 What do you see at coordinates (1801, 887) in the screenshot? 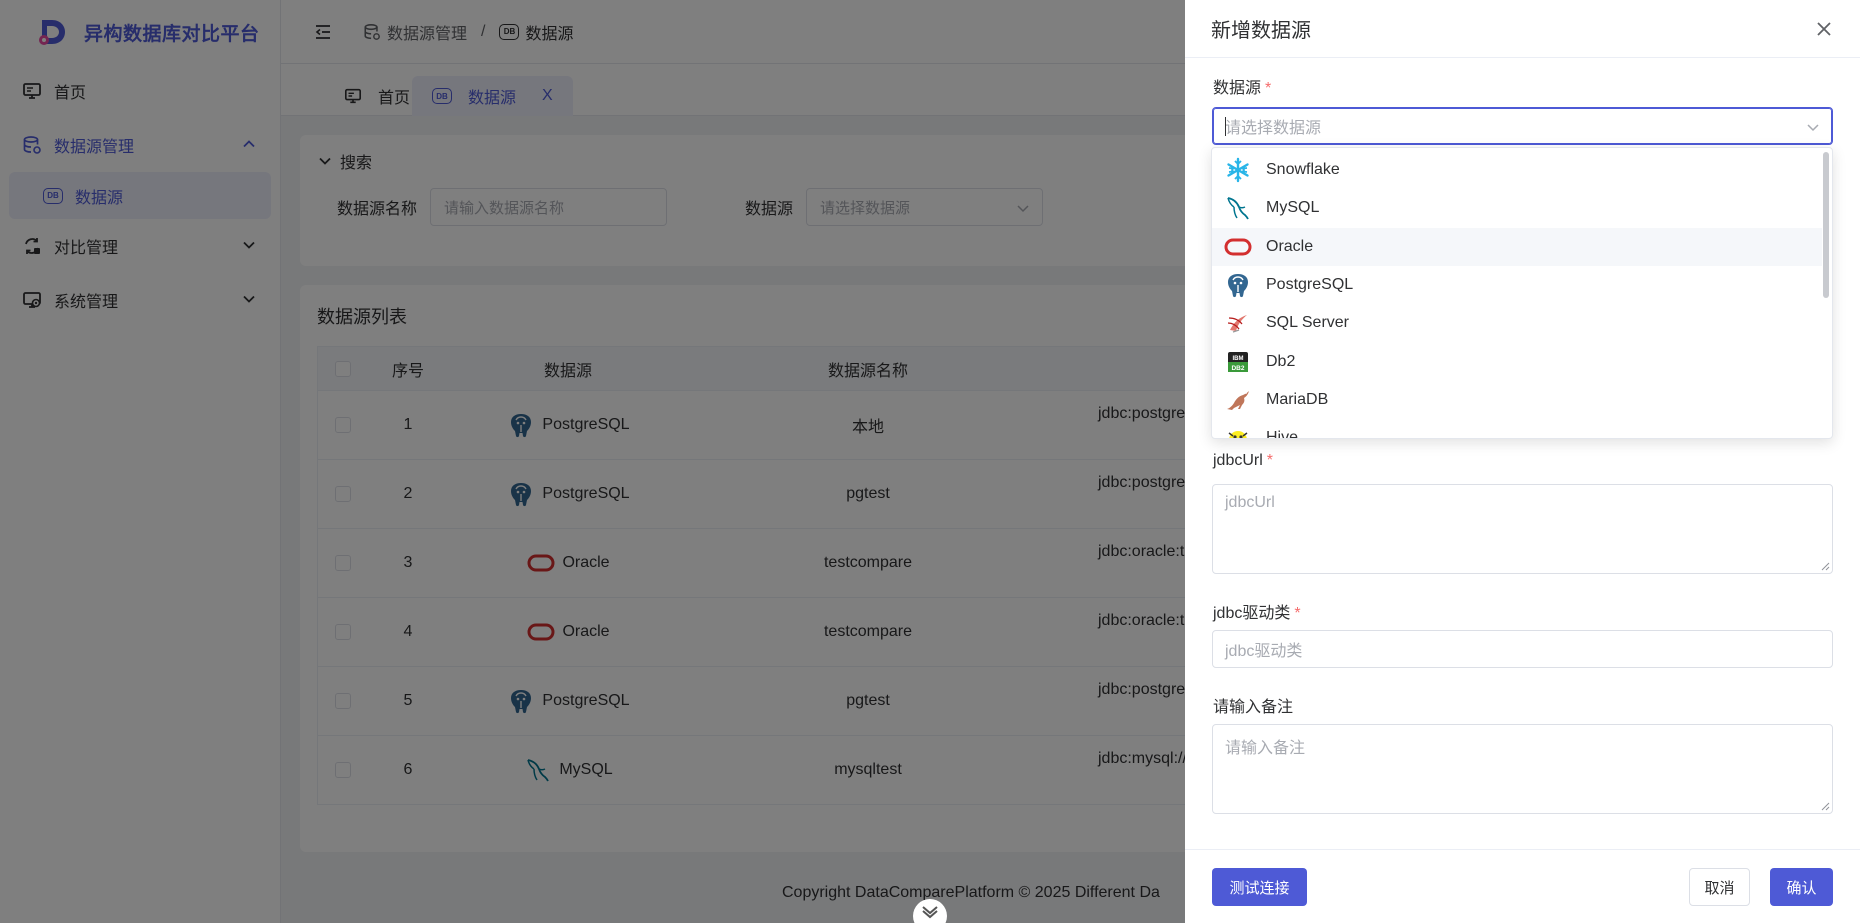
I see `confirm-button: 确认` at bounding box center [1801, 887].